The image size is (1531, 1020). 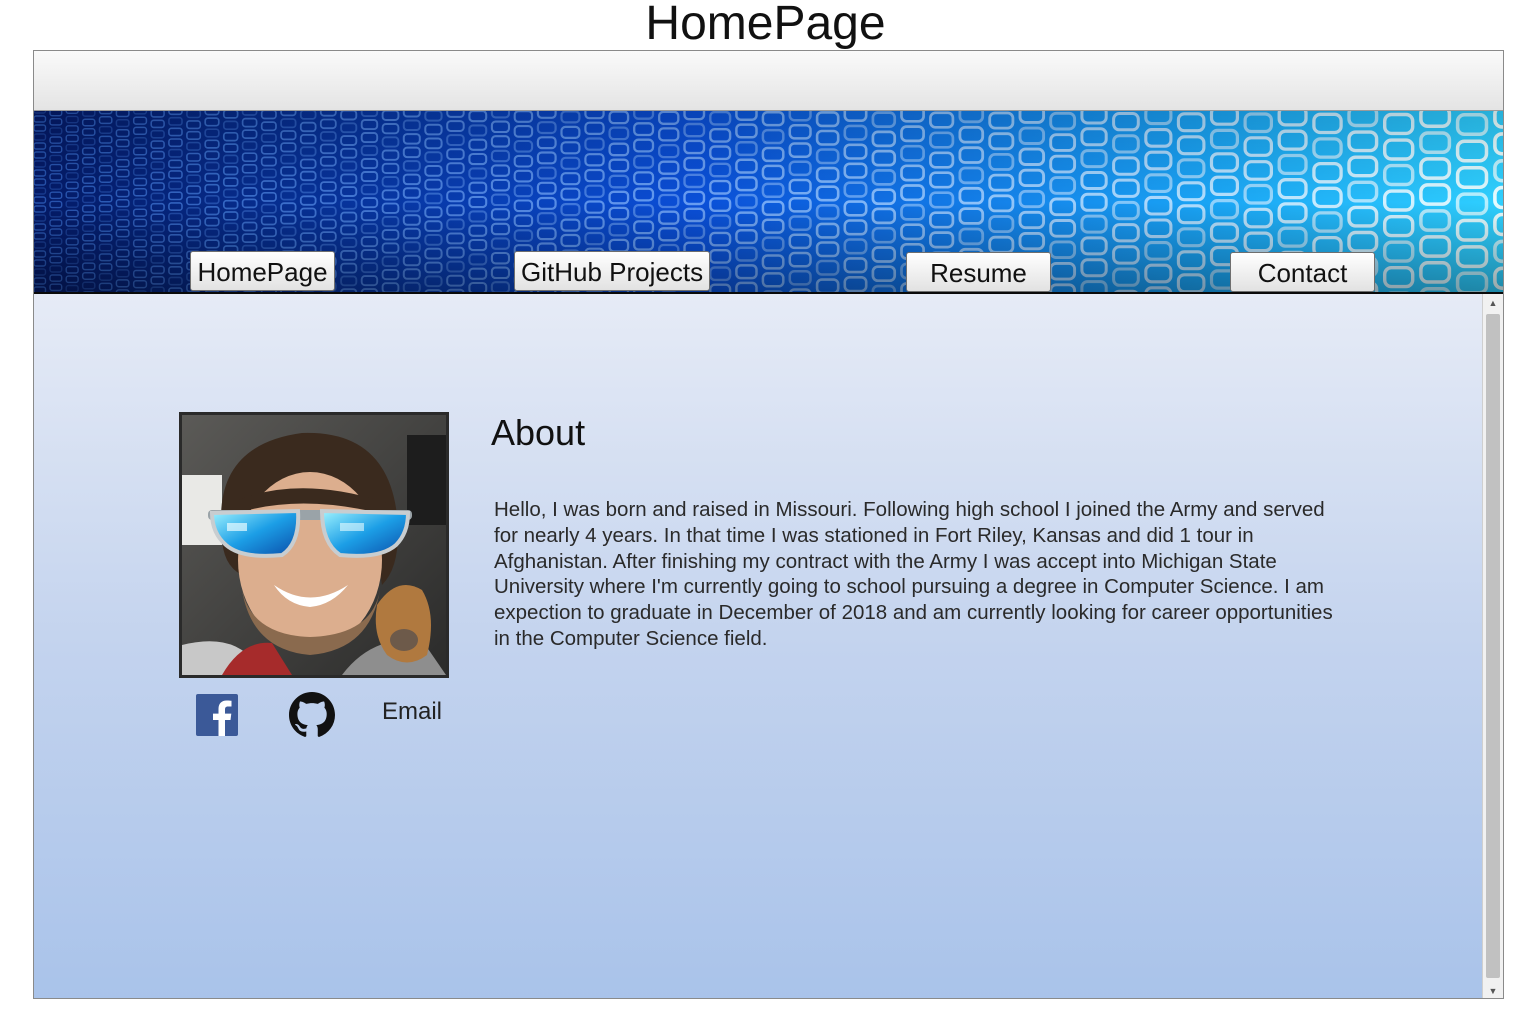 I want to click on facebook-icon, so click(x=217, y=715).